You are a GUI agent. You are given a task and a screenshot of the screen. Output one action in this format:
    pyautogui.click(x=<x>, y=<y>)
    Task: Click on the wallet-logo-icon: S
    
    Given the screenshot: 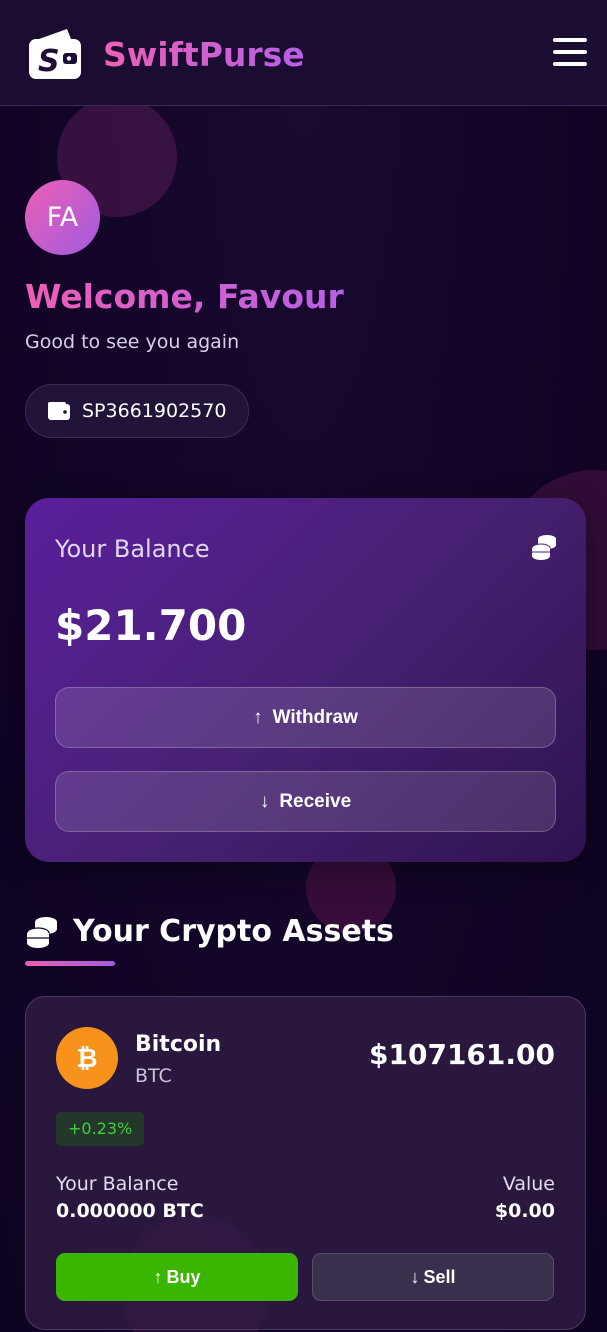 What is the action you would take?
    pyautogui.click(x=56, y=53)
    